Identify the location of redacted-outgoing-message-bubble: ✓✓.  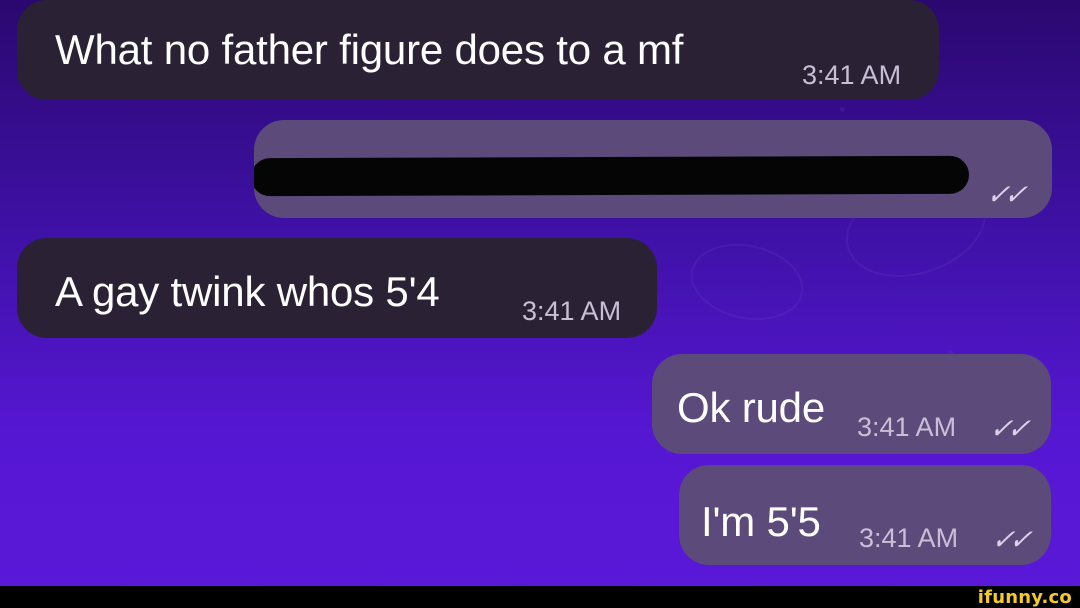
(653, 169).